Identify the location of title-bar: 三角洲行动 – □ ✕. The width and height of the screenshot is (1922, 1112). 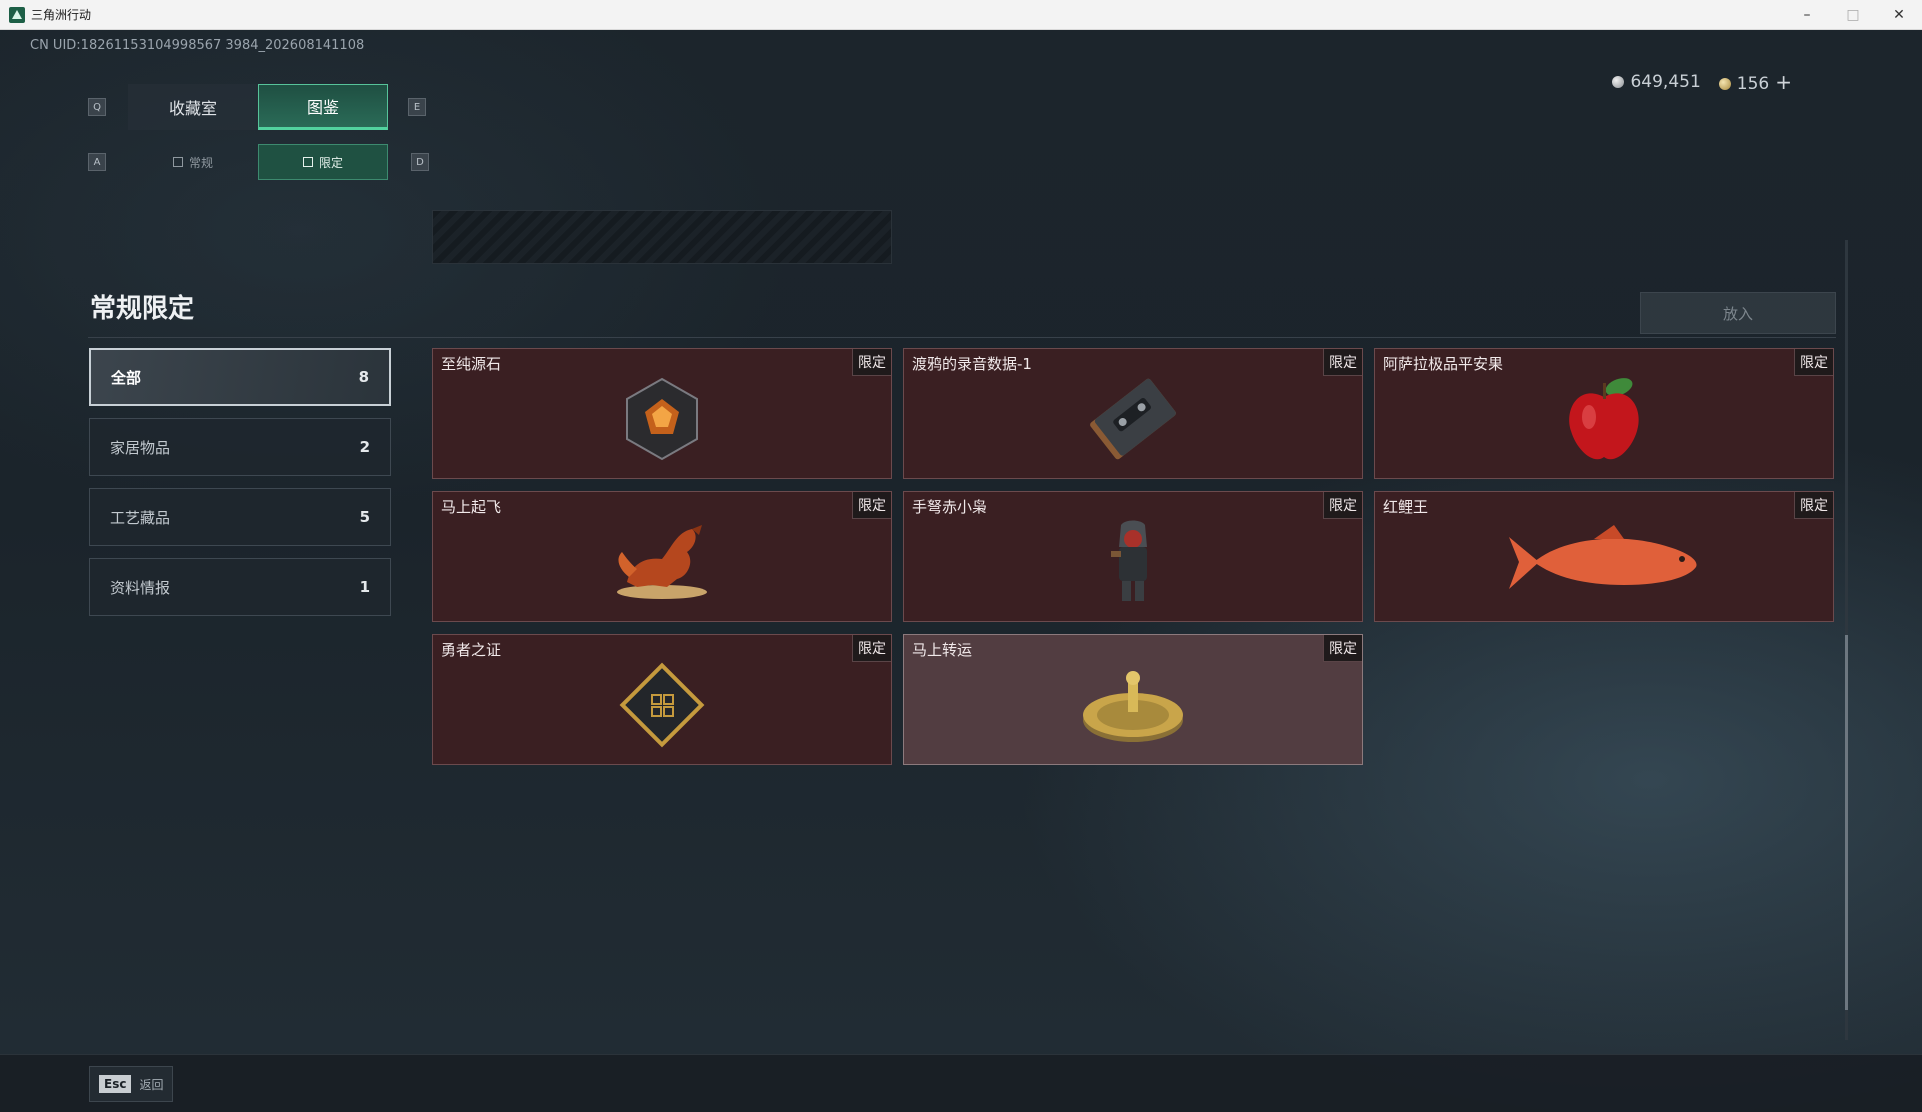
(961, 15).